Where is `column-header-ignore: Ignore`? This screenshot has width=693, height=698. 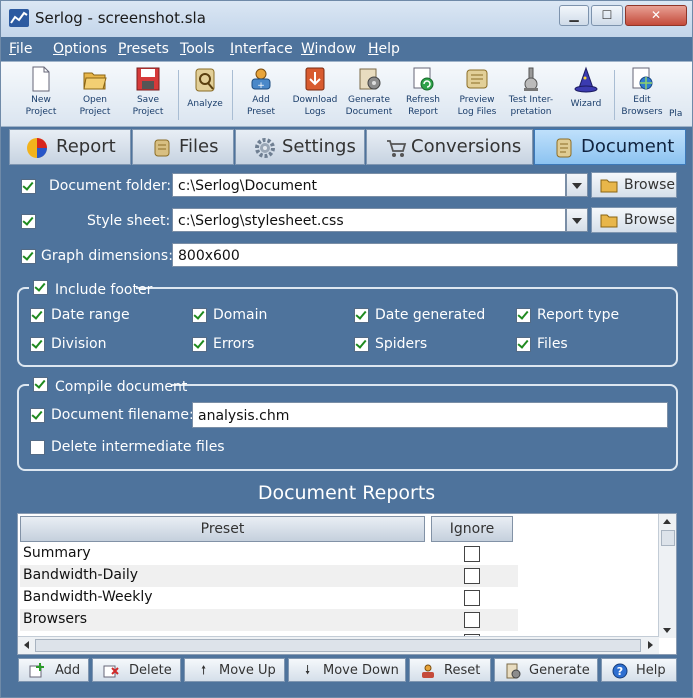 column-header-ignore: Ignore is located at coordinates (472, 529).